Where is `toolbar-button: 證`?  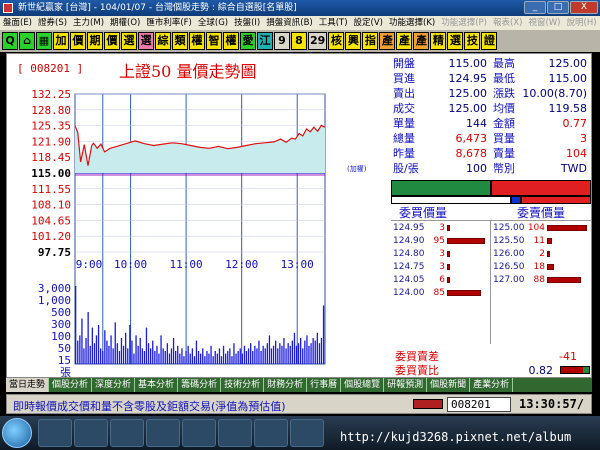
toolbar-button: 證 is located at coordinates (489, 41).